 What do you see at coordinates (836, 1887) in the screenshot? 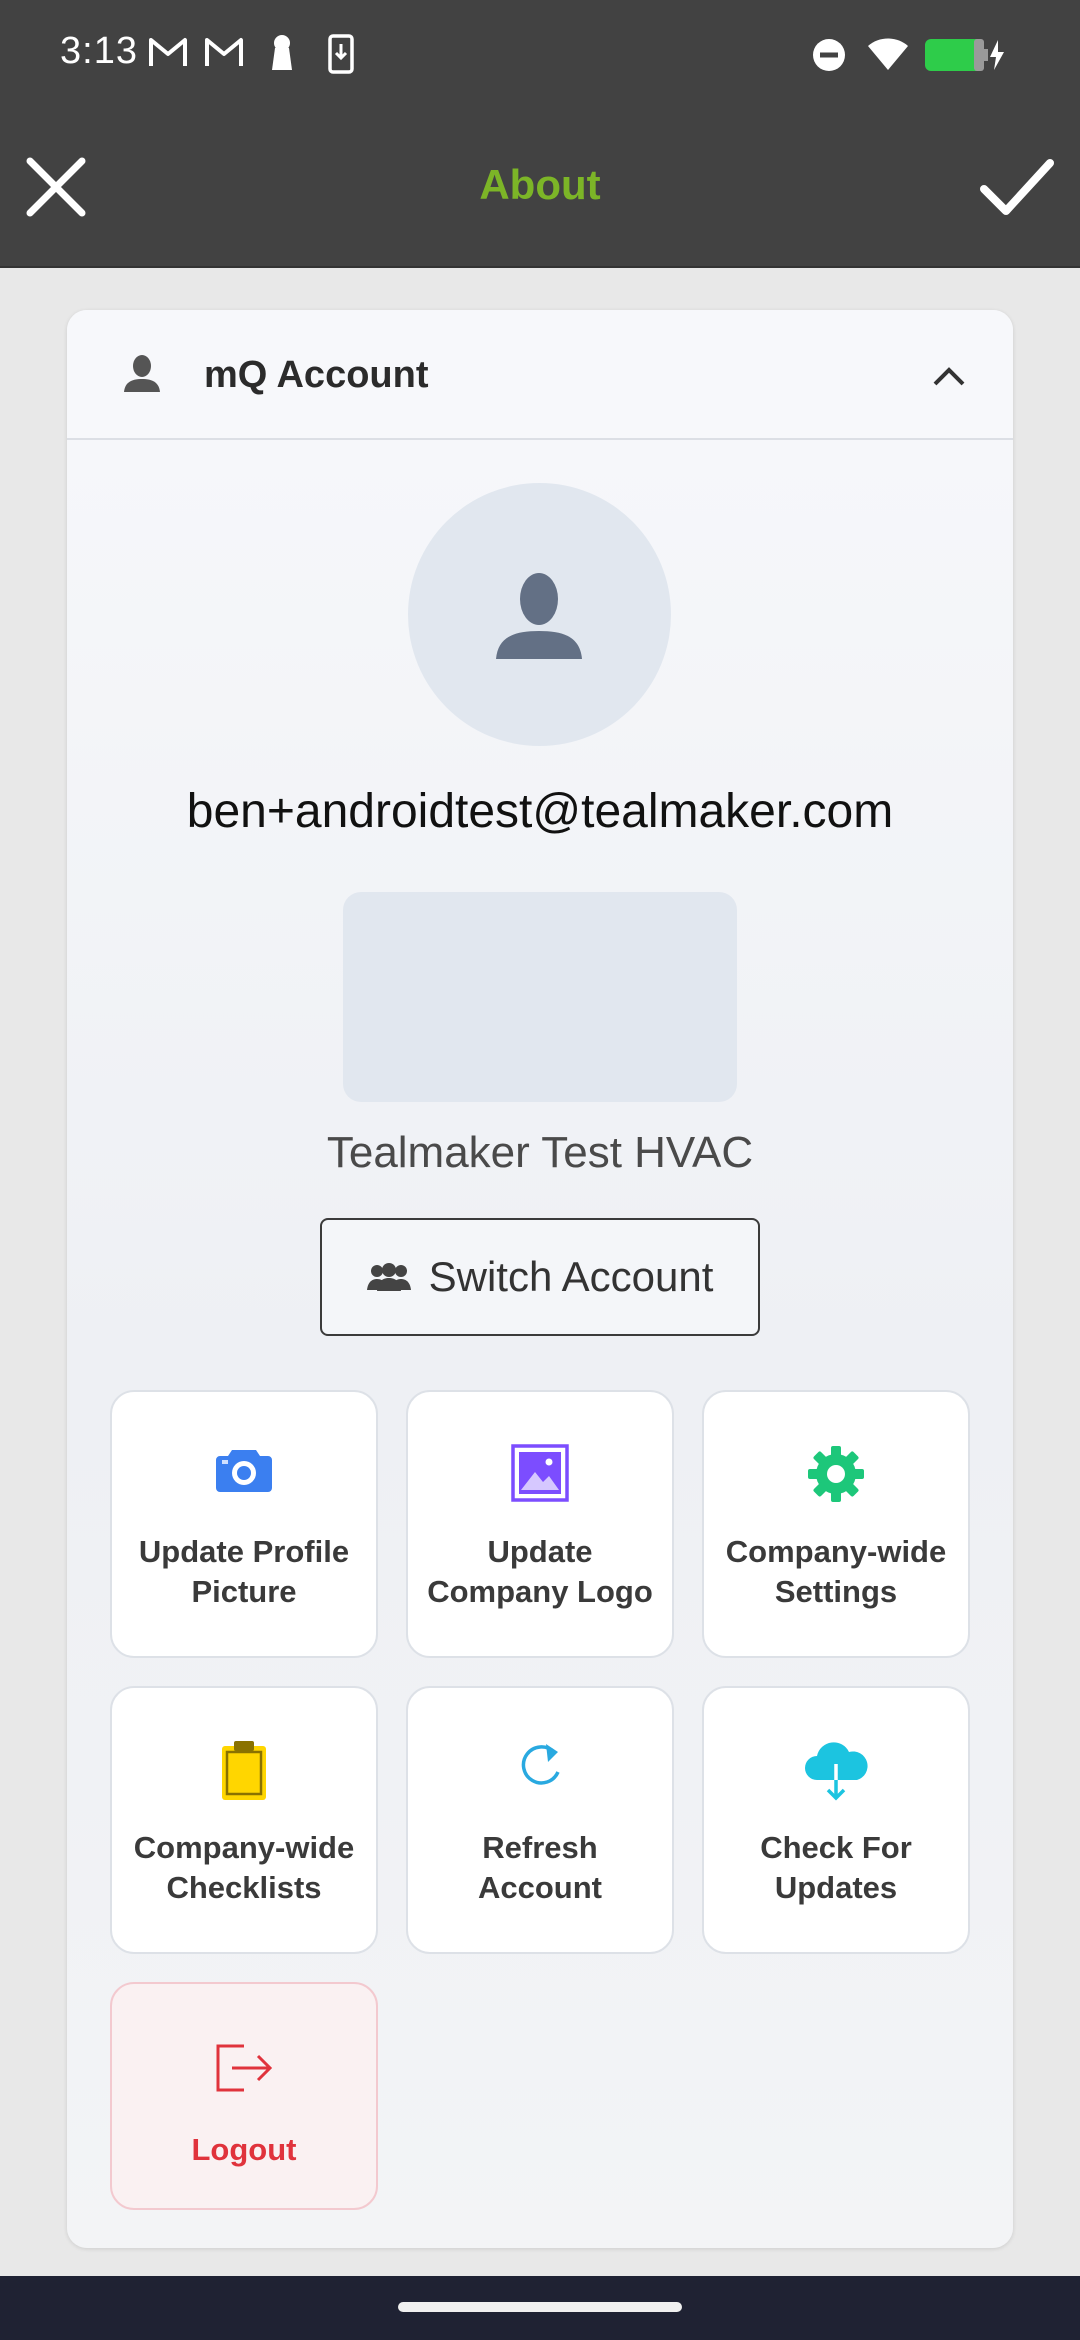
I see `tile-label-line2: Updates` at bounding box center [836, 1887].